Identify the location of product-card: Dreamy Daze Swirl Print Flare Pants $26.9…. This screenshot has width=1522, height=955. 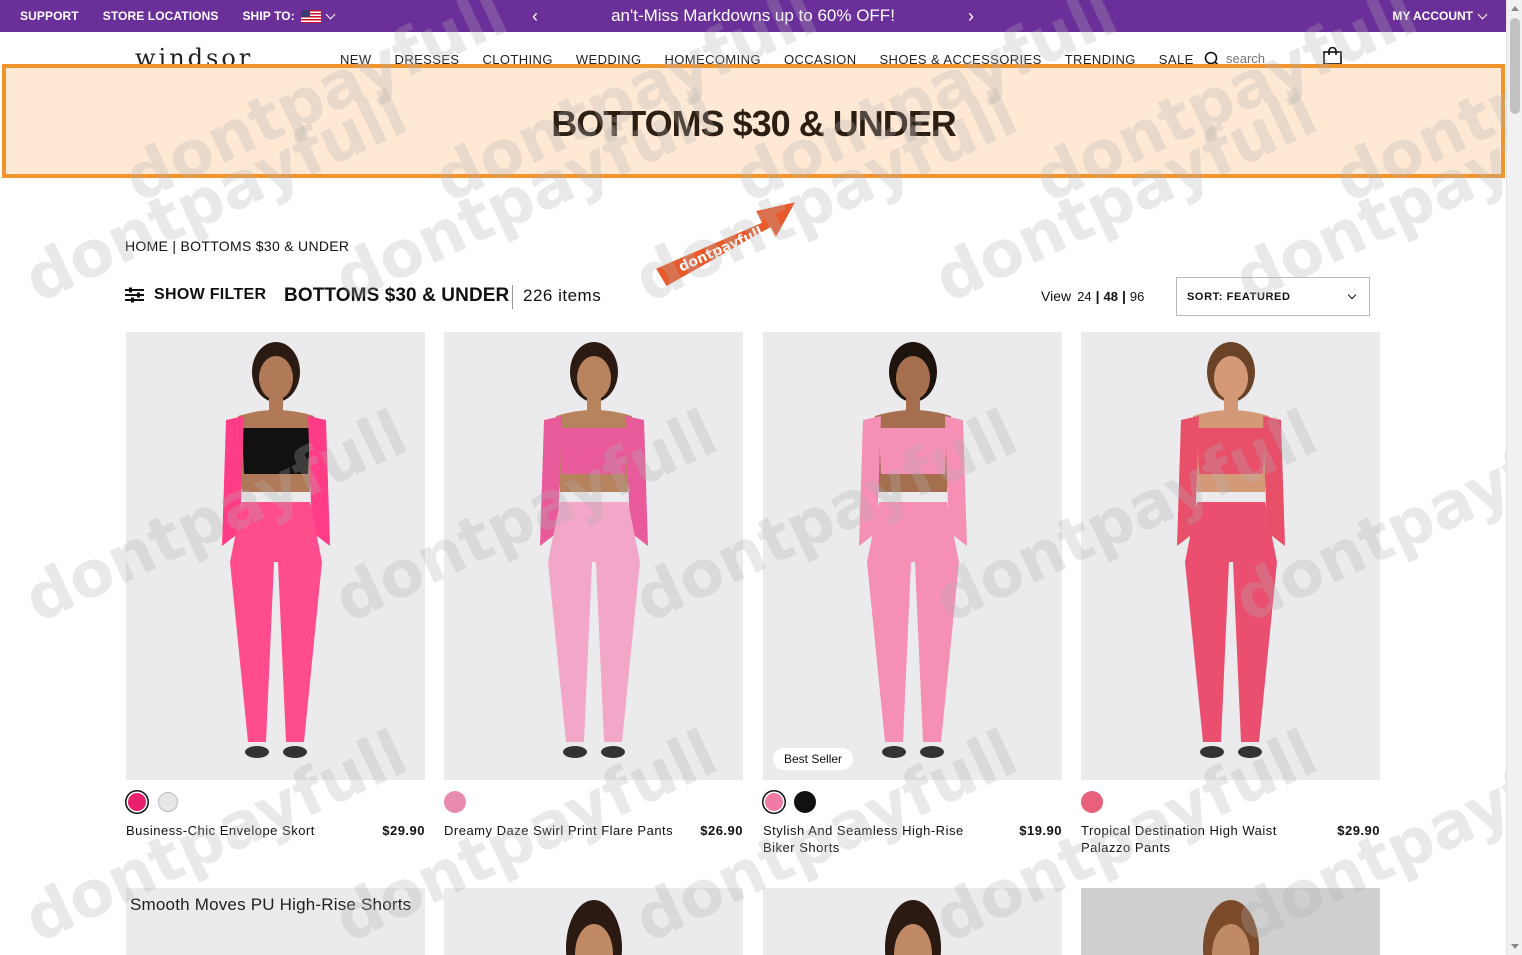
(593, 585).